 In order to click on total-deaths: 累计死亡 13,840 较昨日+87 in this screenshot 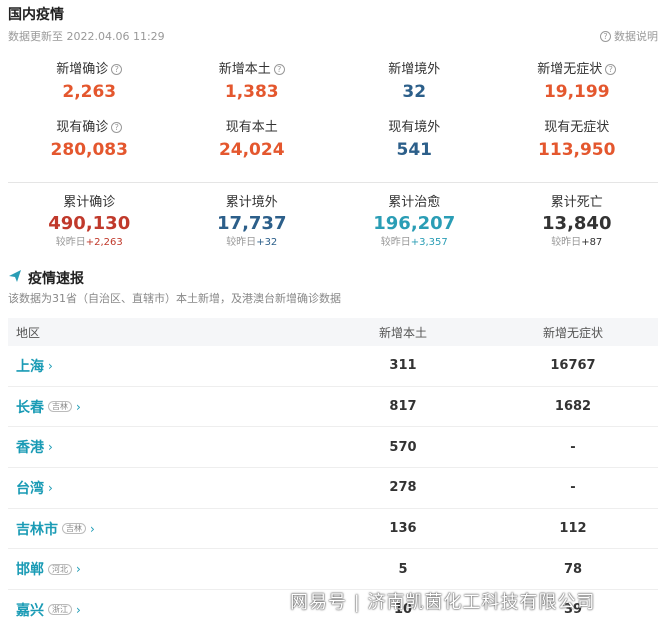, I will do `click(577, 222)`.